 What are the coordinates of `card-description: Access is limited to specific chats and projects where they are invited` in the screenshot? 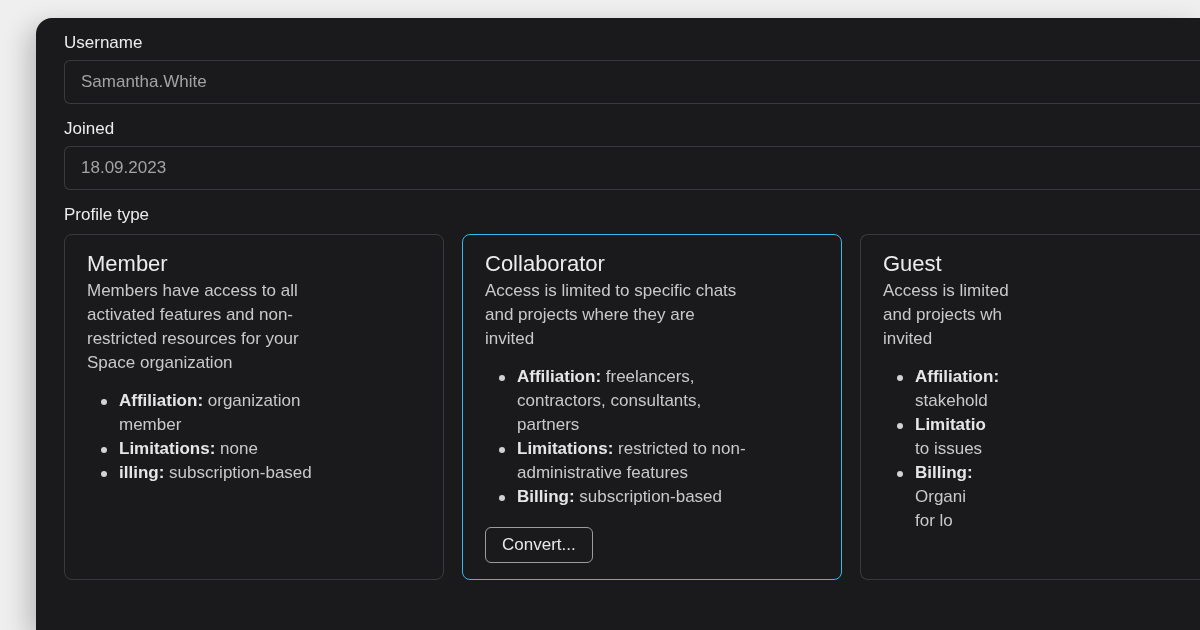 It's located at (611, 315).